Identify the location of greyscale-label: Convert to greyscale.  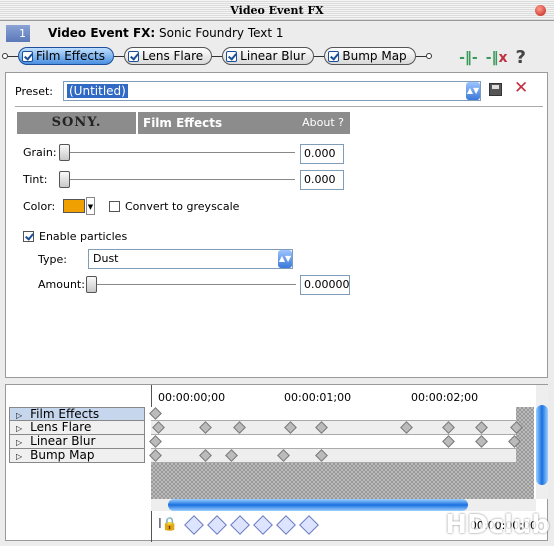
(182, 206).